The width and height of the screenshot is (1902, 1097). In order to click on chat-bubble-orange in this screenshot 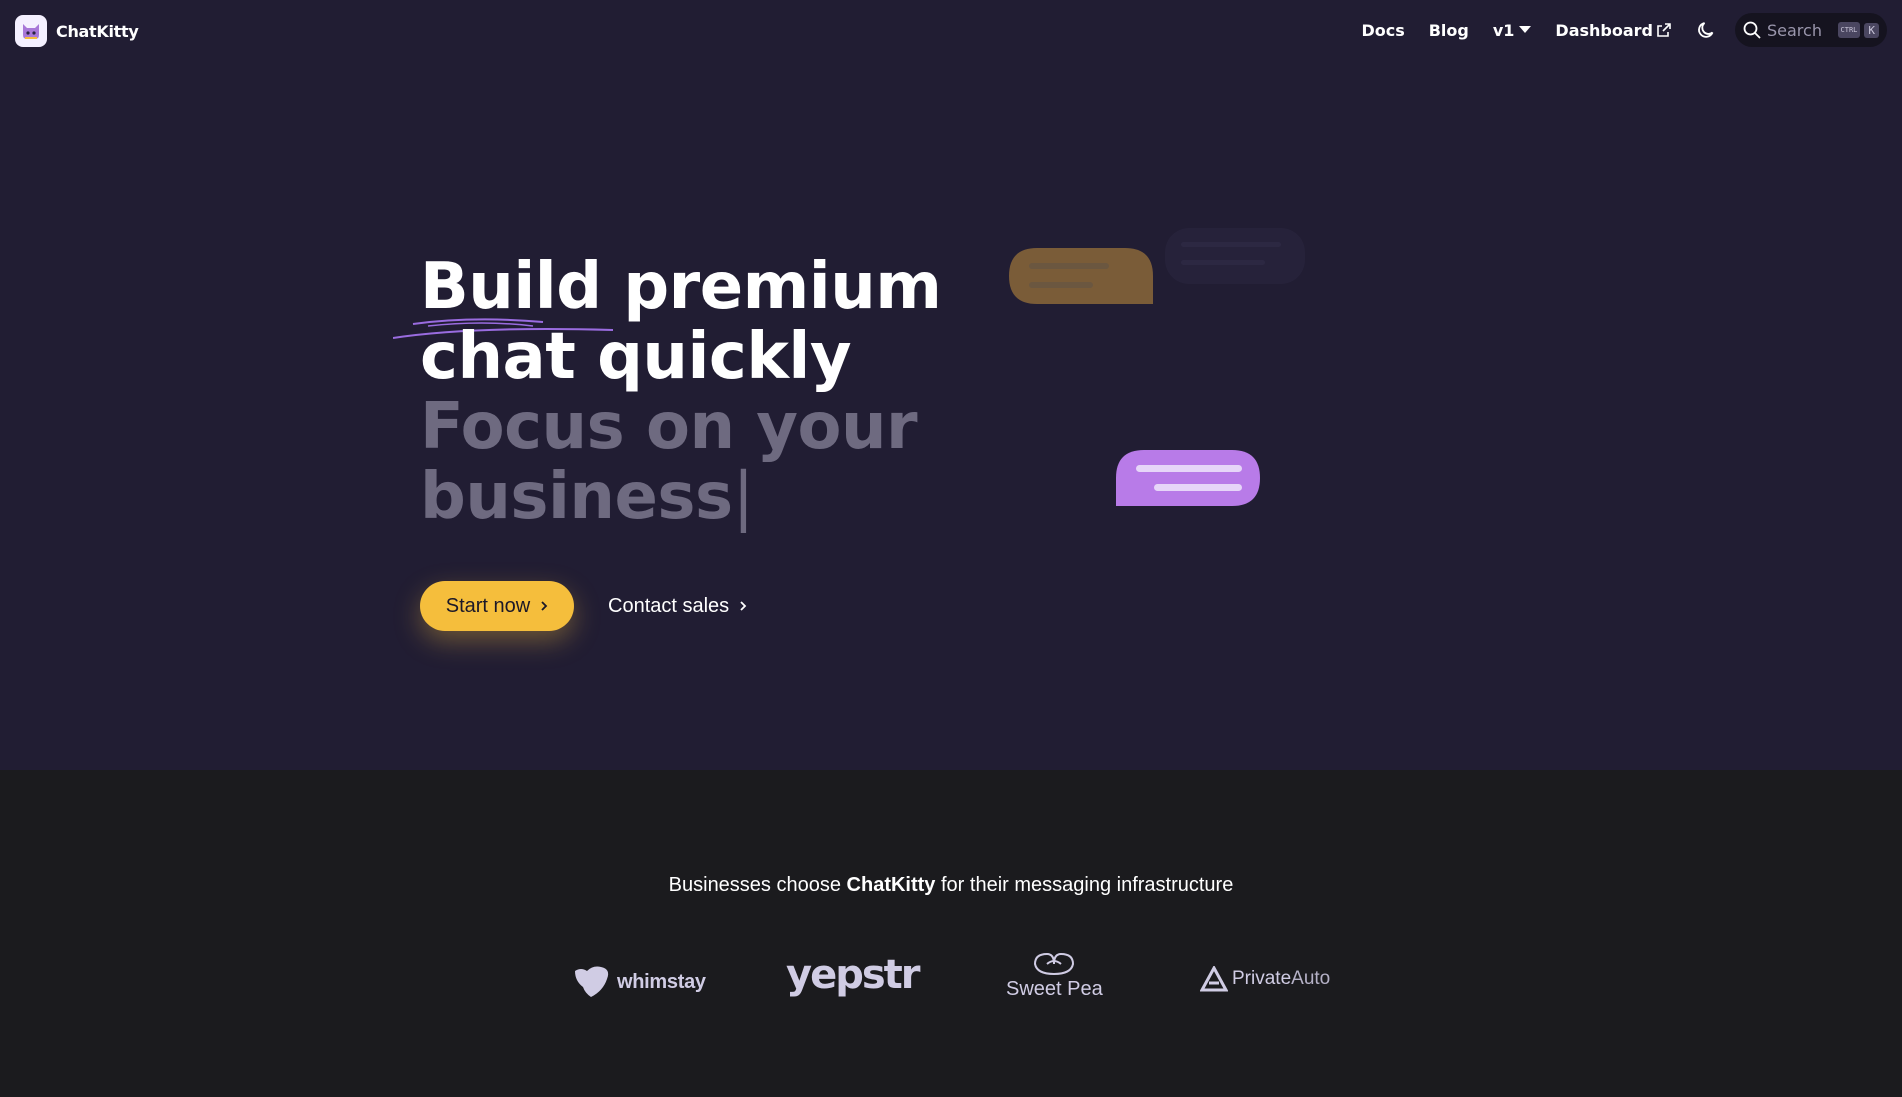, I will do `click(1081, 276)`.